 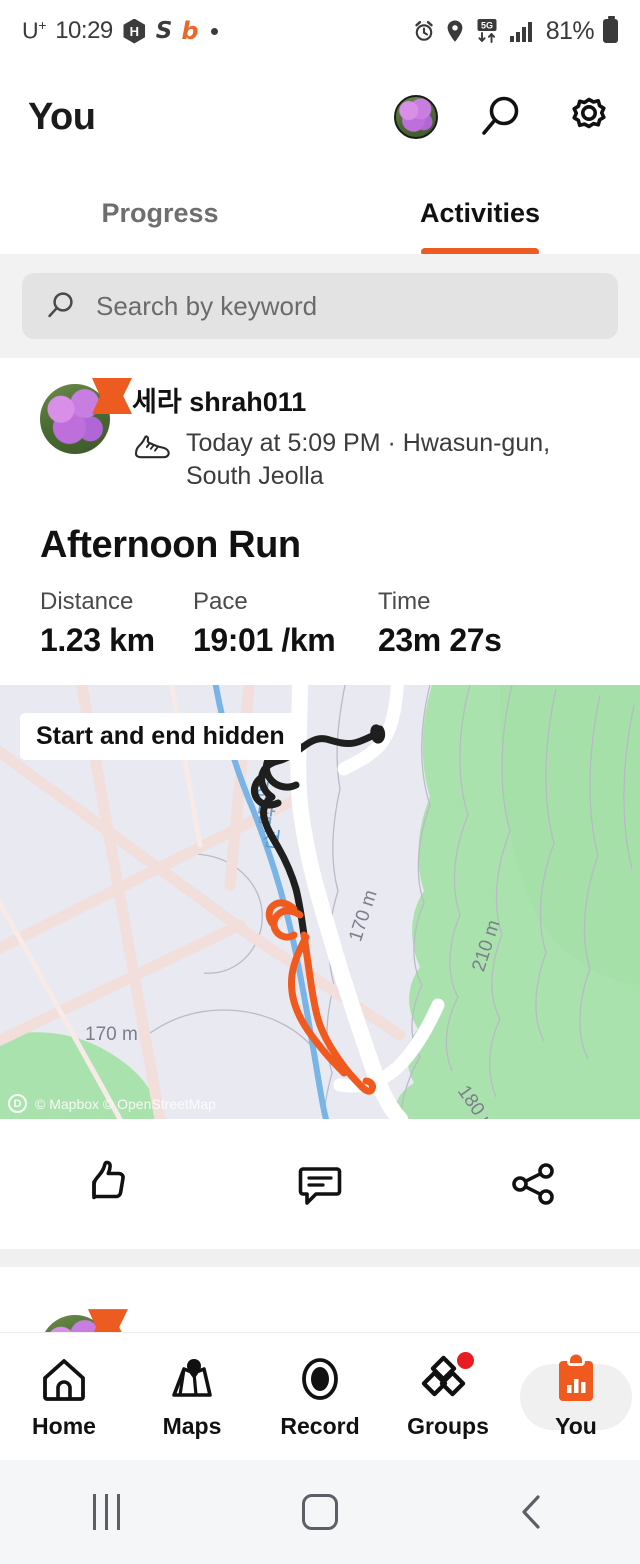 I want to click on stat-distance: Distance 1.23 km, so click(x=116, y=623).